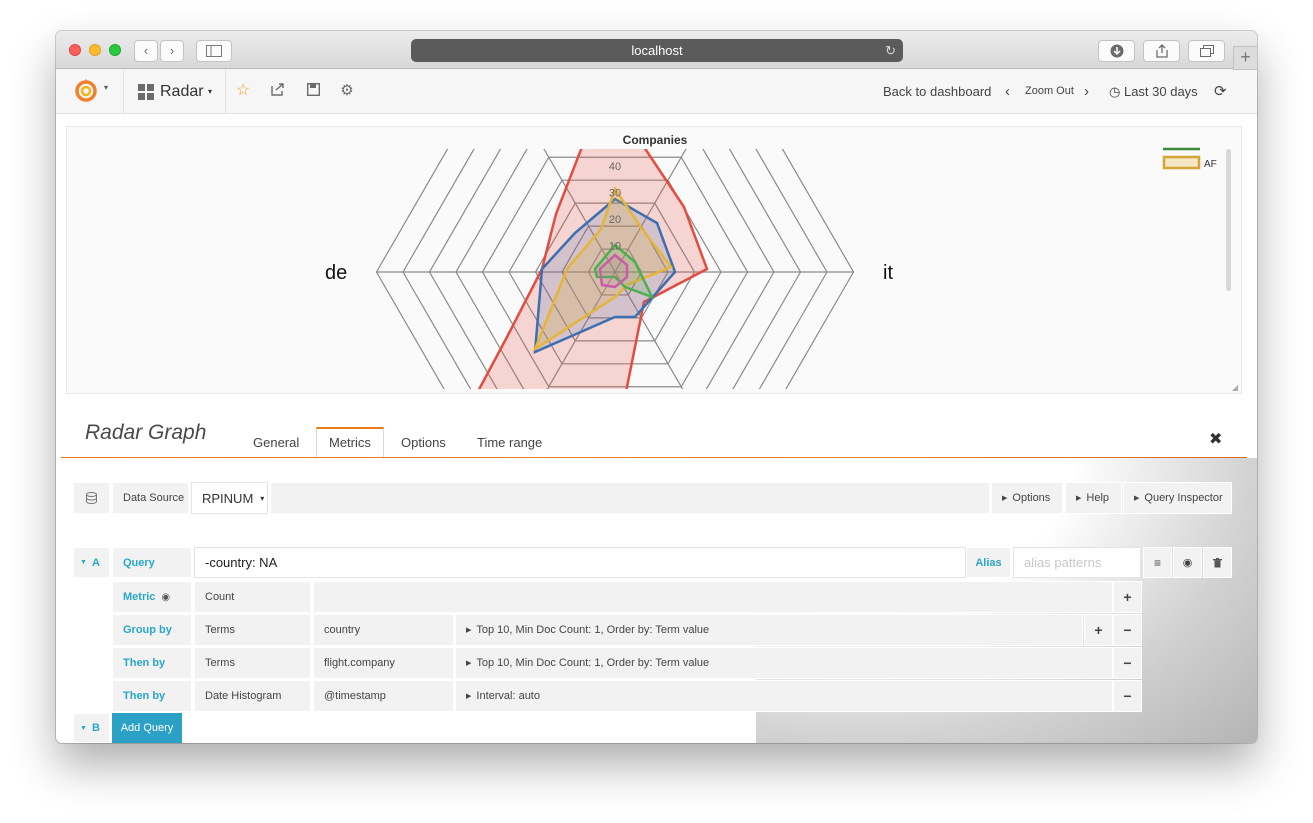 Image resolution: width=1313 pixels, height=823 pixels. I want to click on close-editor-icon: ✖, so click(1215, 439).